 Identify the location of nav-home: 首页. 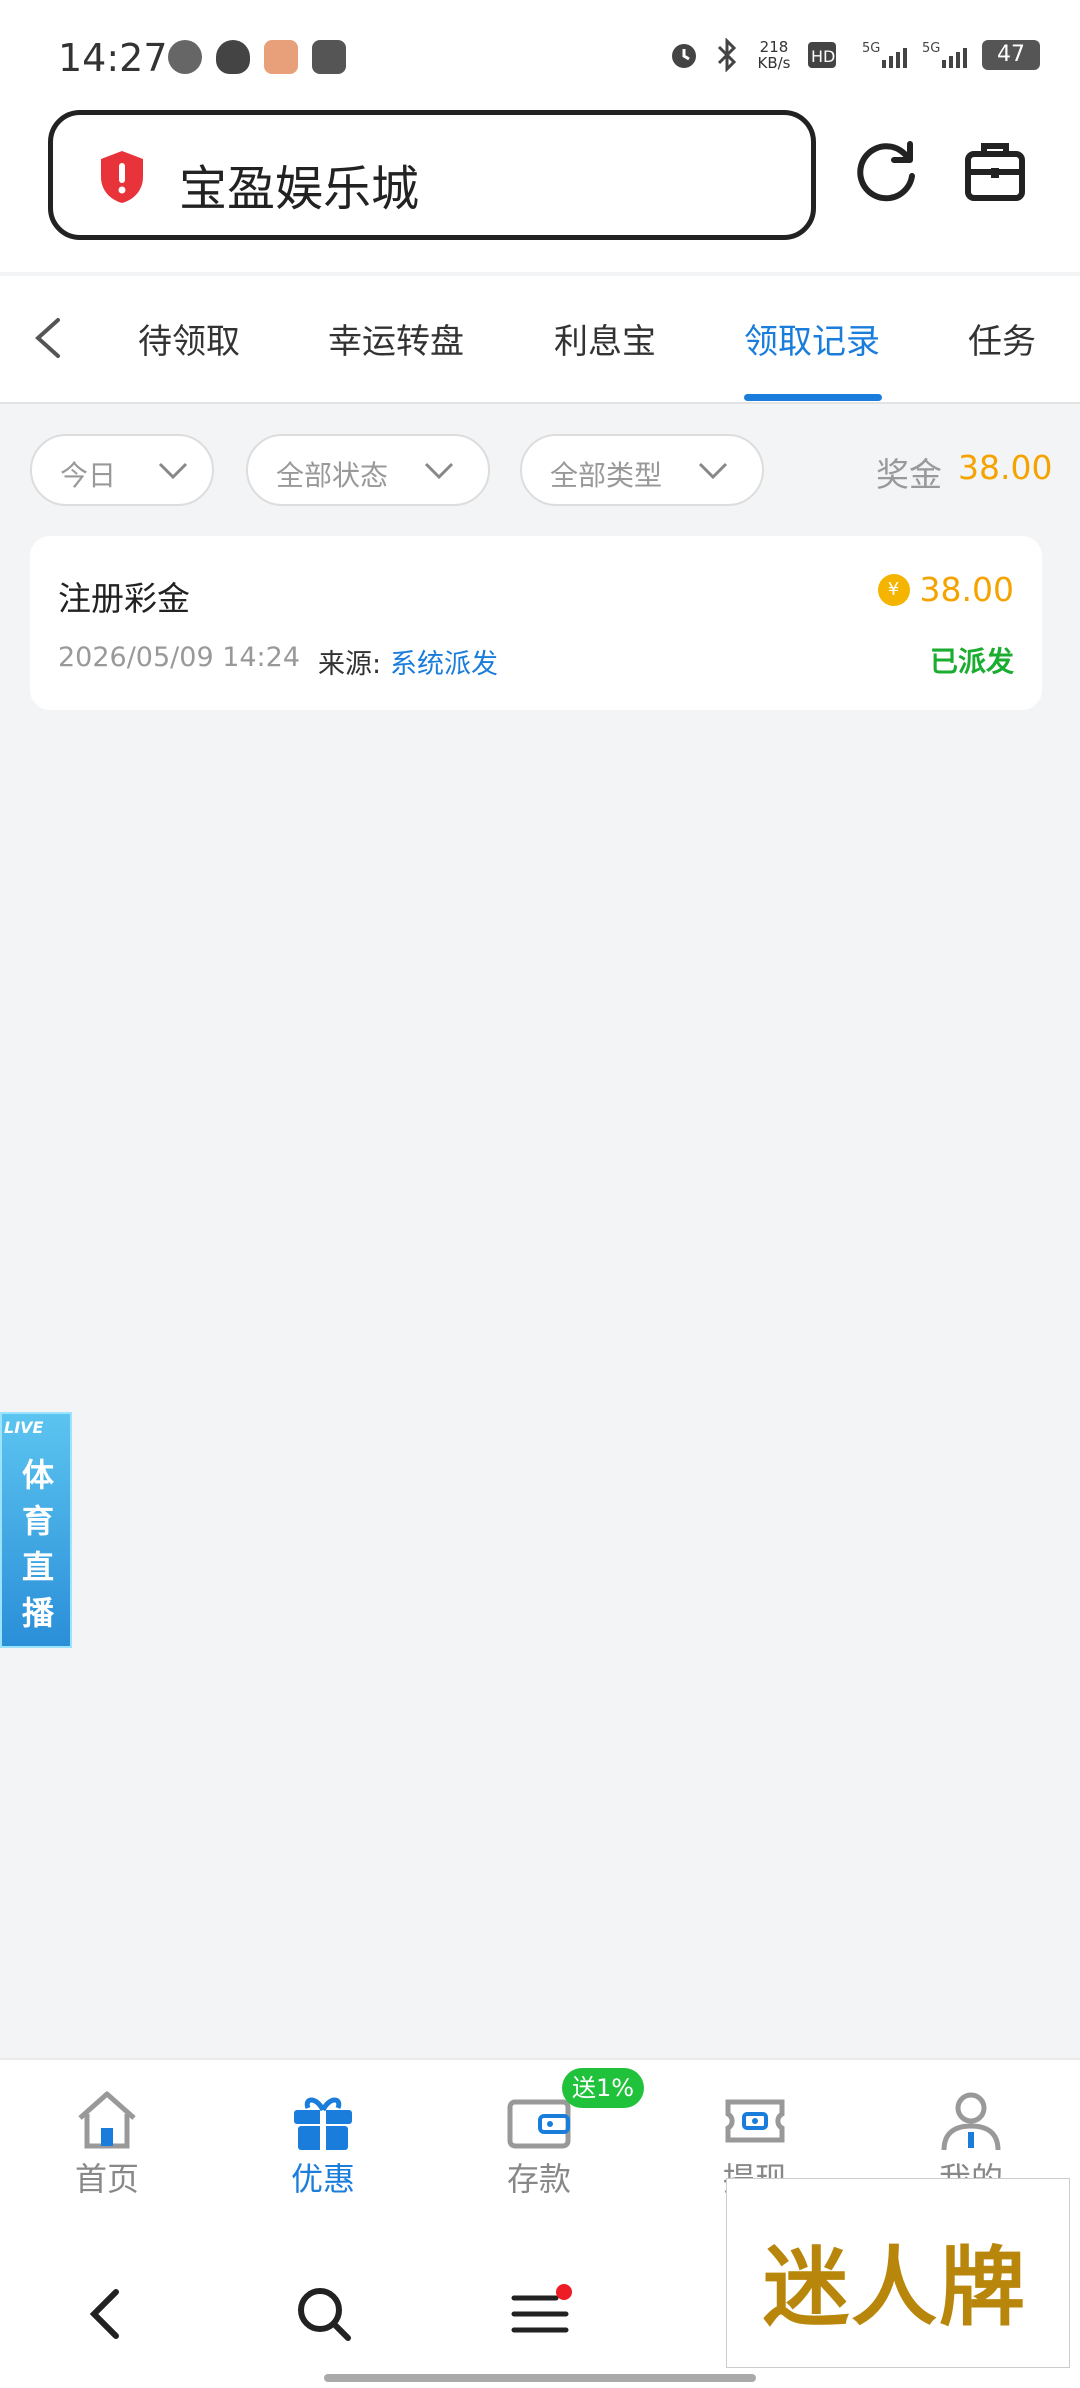
(107, 2144).